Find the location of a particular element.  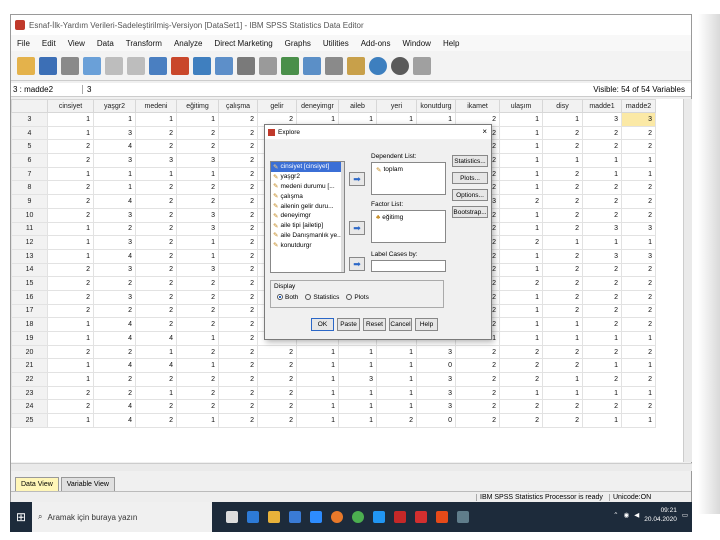

menu-help: Help is located at coordinates (451, 43).